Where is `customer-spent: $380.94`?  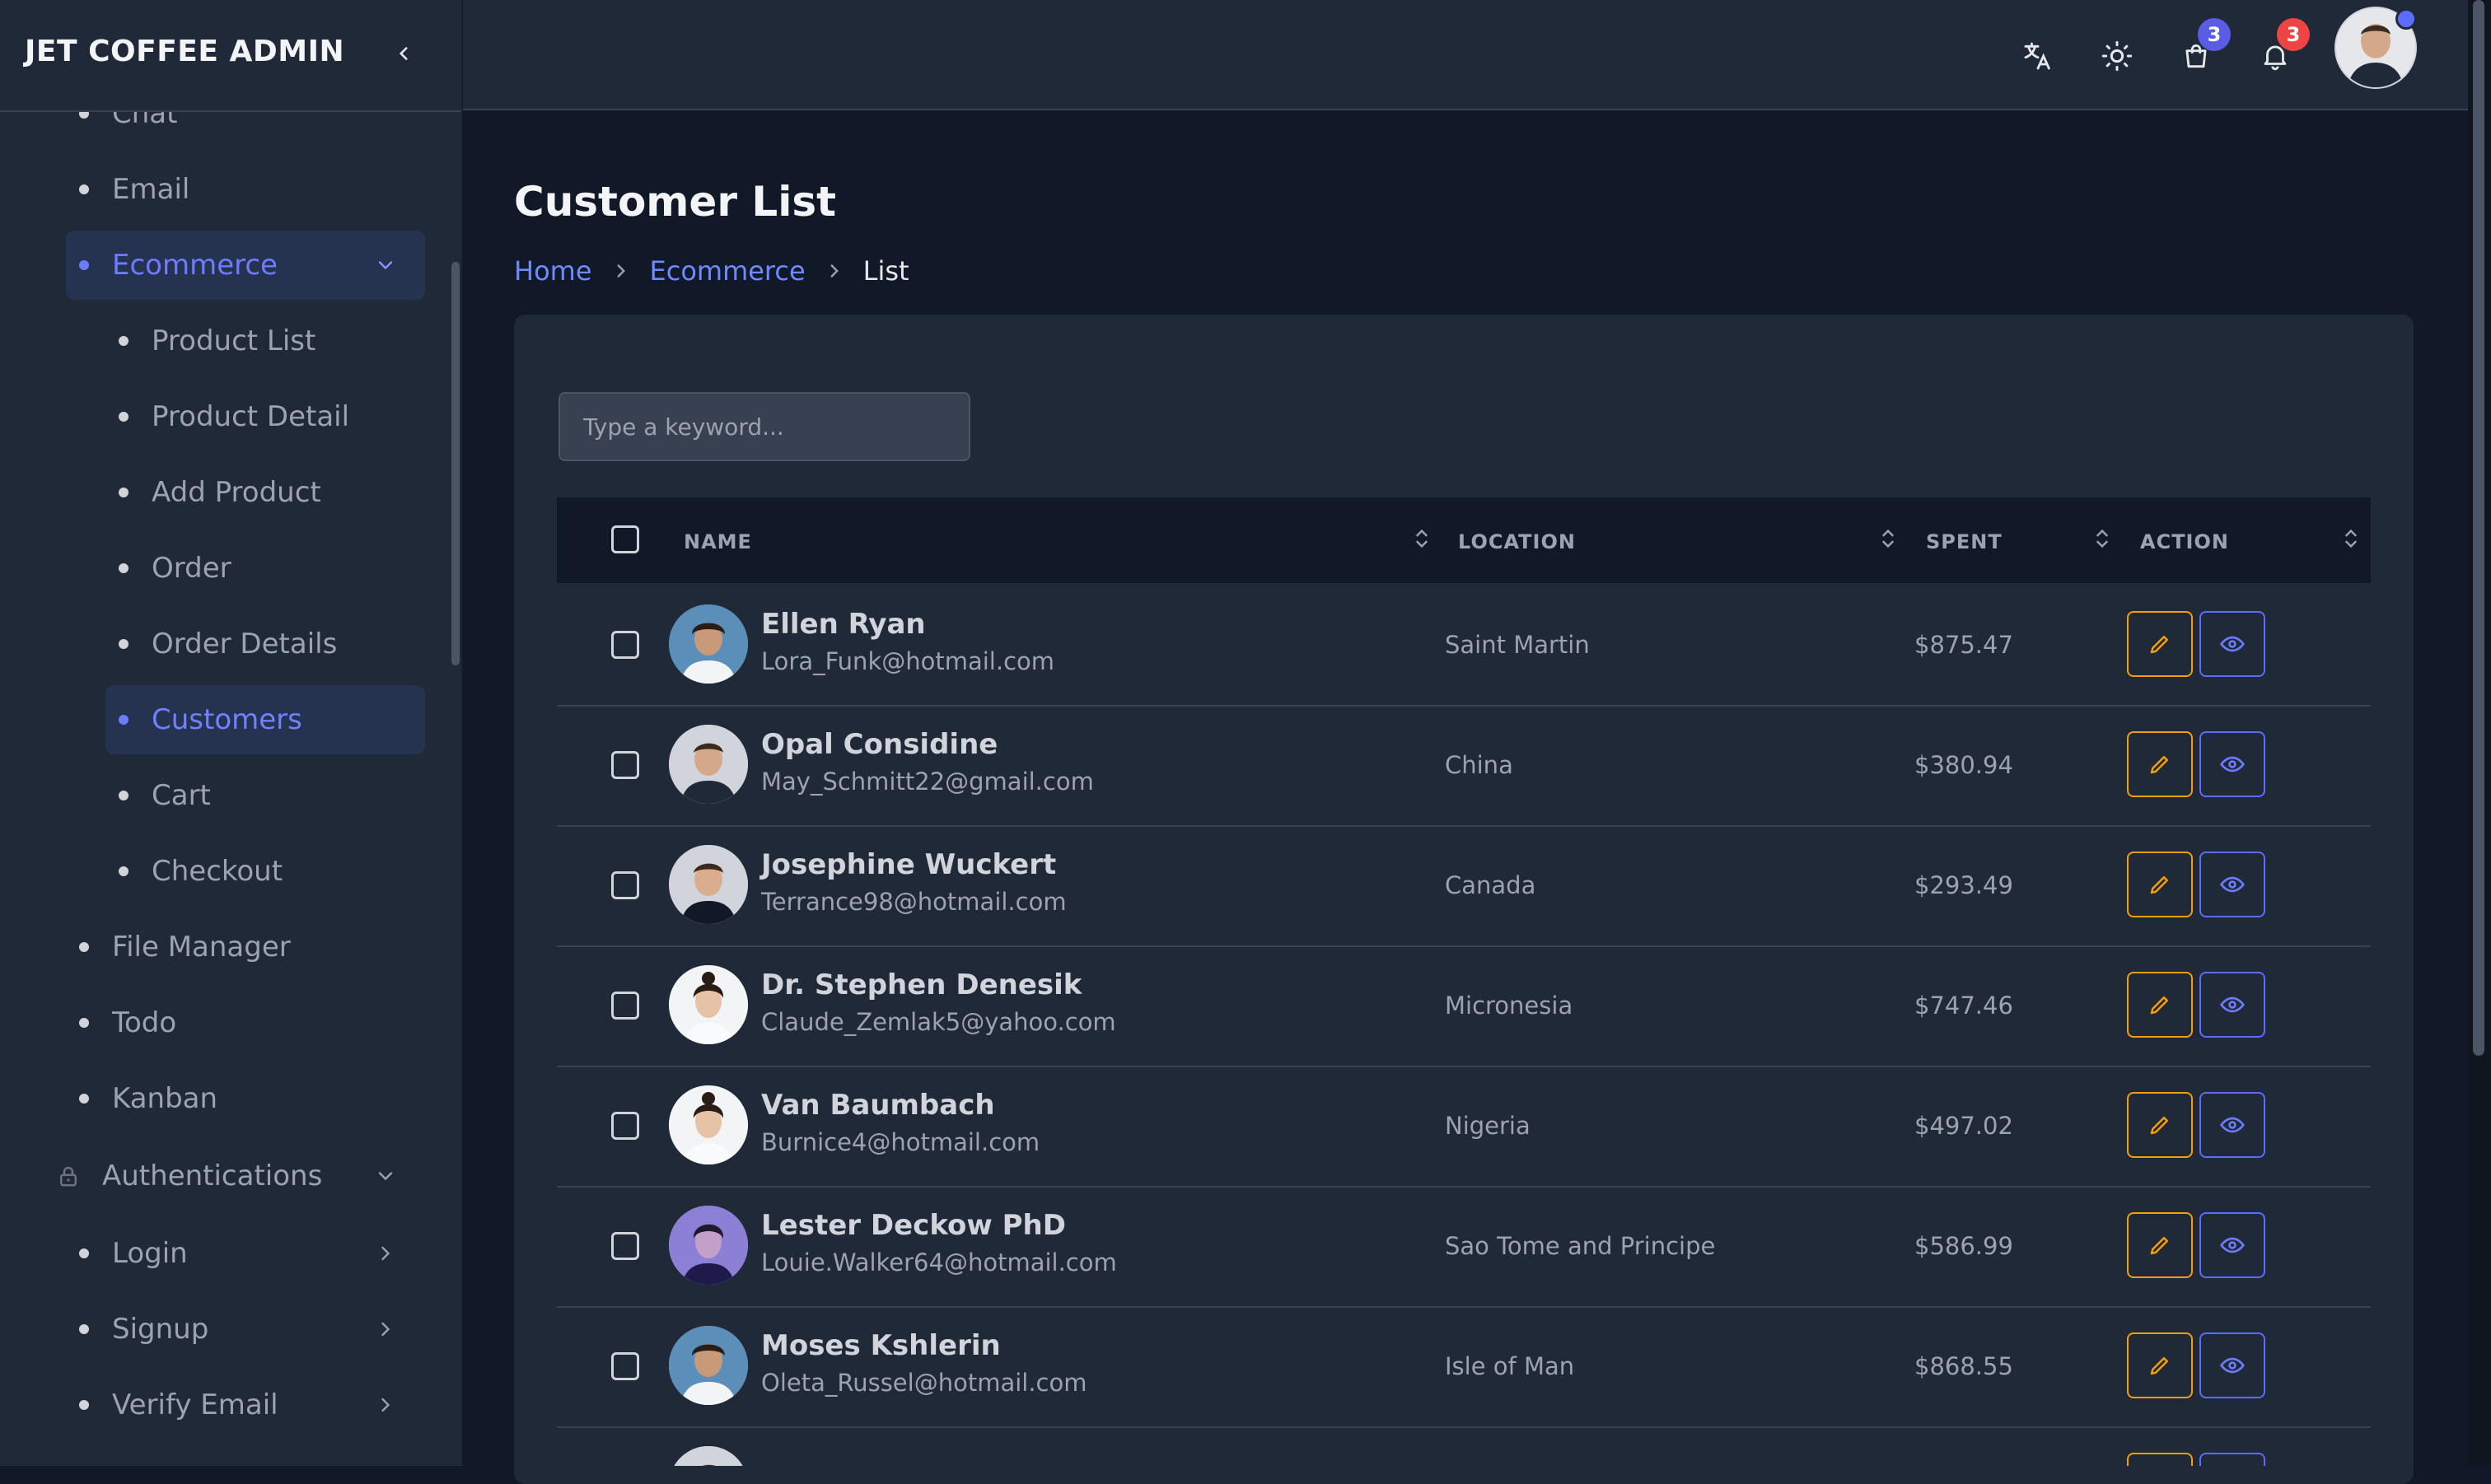
customer-spent: $380.94 is located at coordinates (1963, 765).